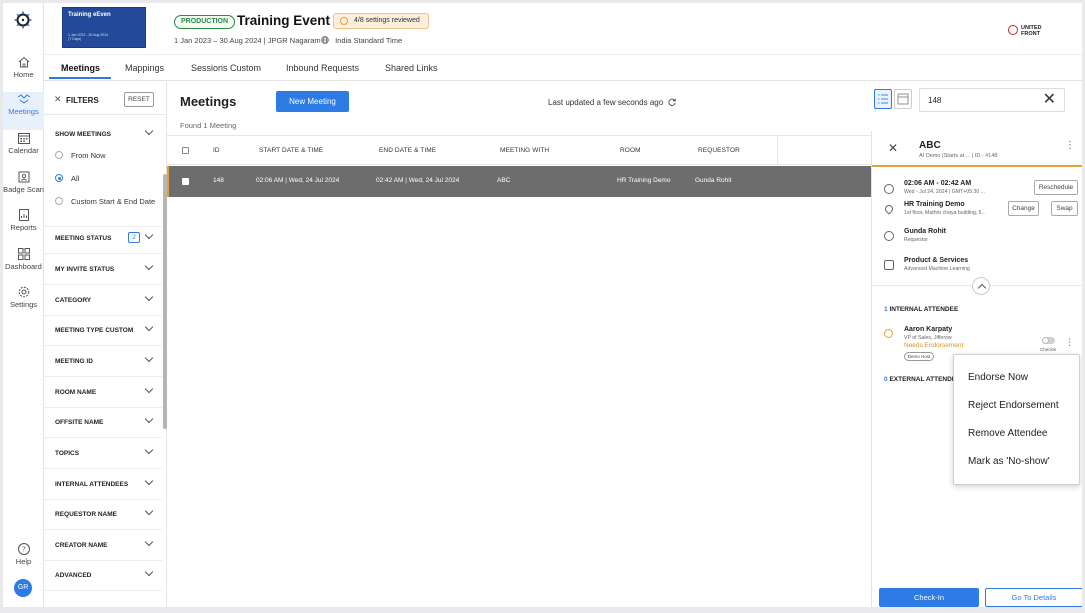 The height and width of the screenshot is (613, 1085). What do you see at coordinates (59, 155) in the screenshot?
I see `radio-from-now` at bounding box center [59, 155].